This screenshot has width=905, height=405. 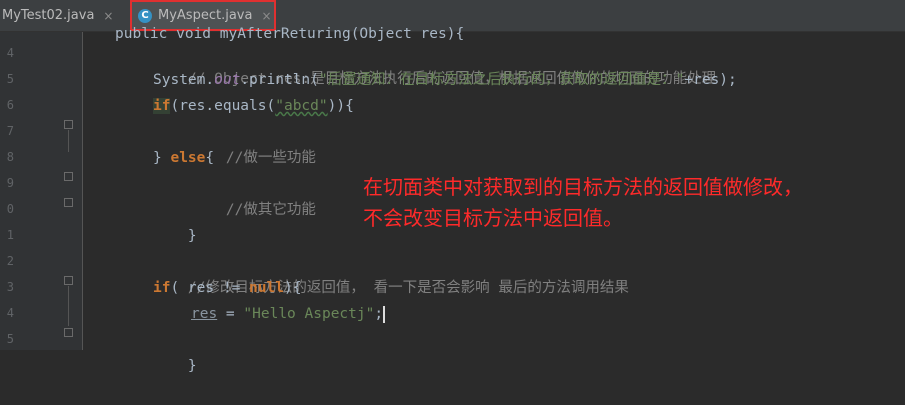 I want to click on code-token: )){, so click(x=340, y=106).